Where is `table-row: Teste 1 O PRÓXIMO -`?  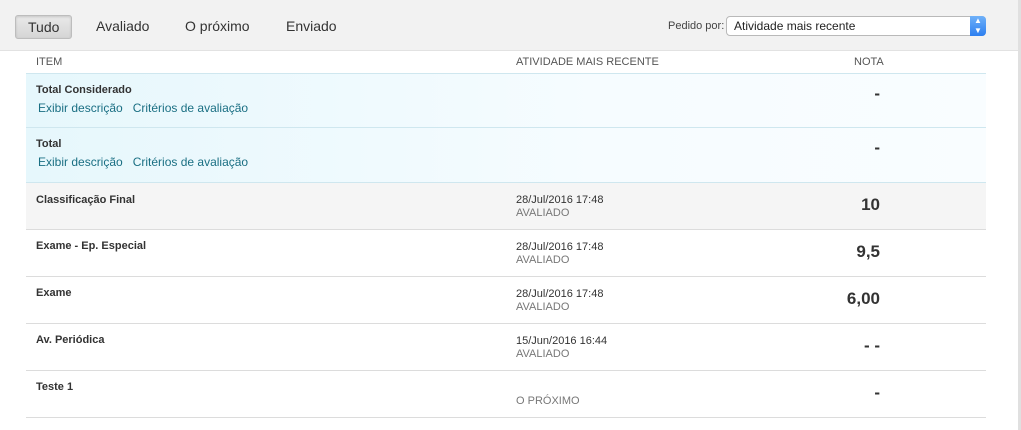
table-row: Teste 1 O PRÓXIMO - is located at coordinates (506, 394).